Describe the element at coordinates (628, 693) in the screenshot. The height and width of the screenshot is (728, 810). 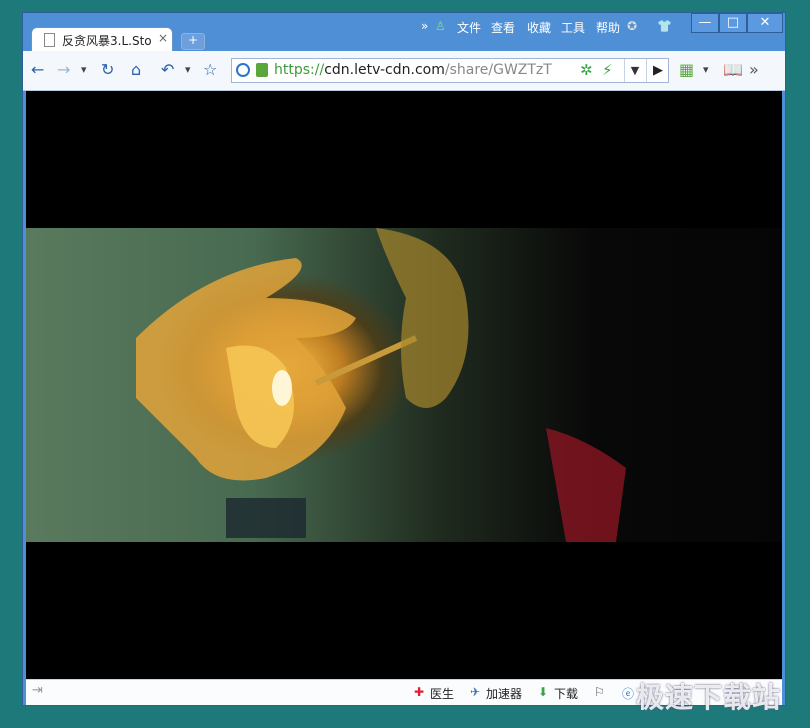
I see `ie-mode-icon: ⓔ` at that location.